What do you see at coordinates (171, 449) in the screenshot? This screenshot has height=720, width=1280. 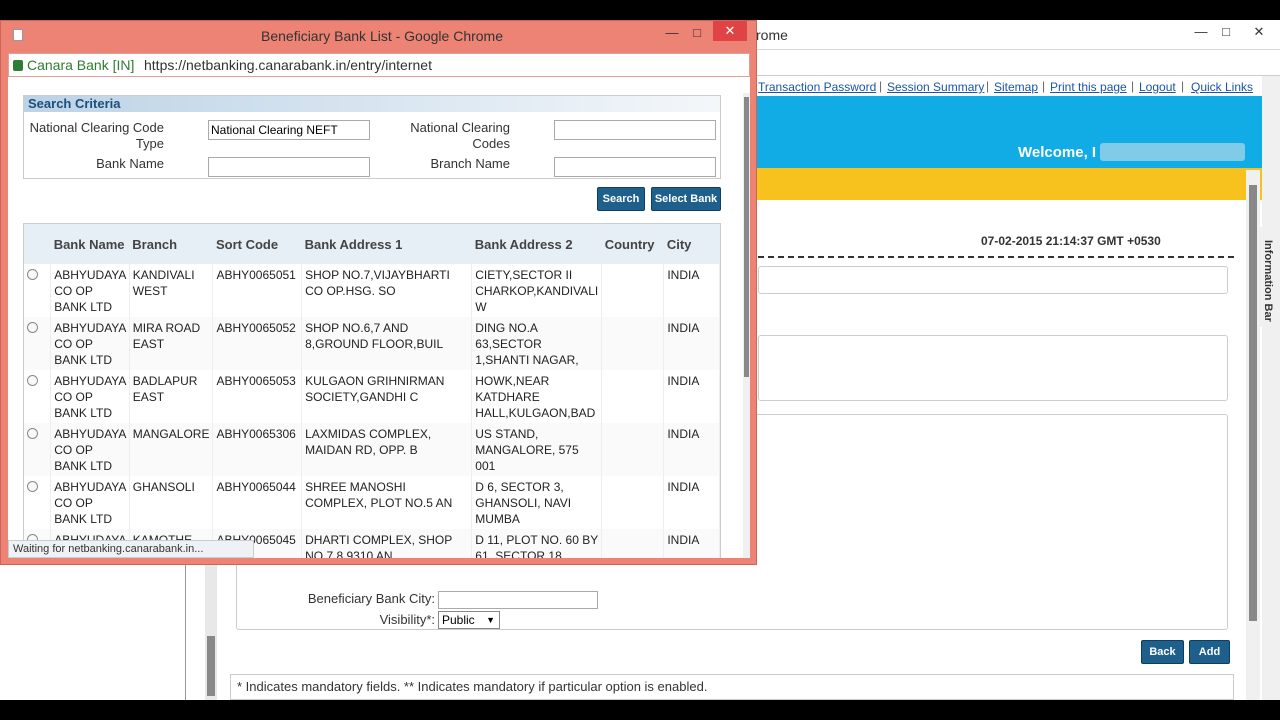 I see `branch-cell: MANGALORE` at bounding box center [171, 449].